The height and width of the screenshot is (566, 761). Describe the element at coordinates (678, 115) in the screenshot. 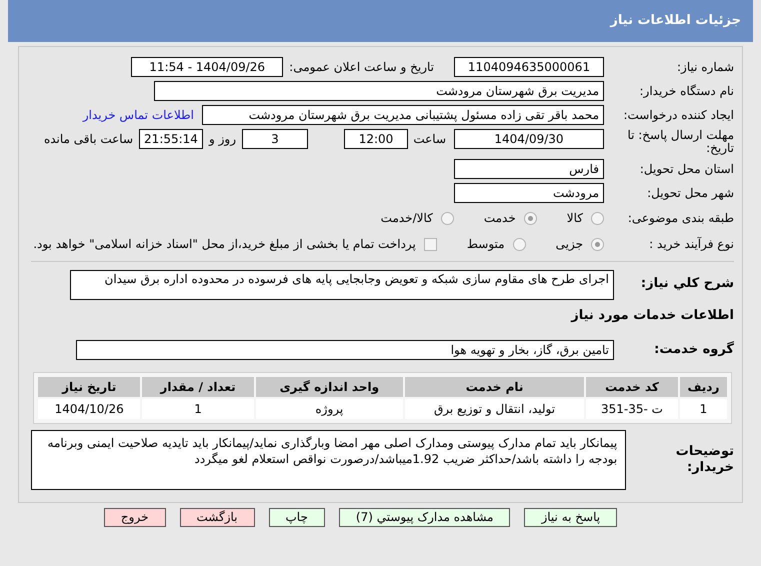

I see `field-label: ایجاد کننده درخواست:` at that location.